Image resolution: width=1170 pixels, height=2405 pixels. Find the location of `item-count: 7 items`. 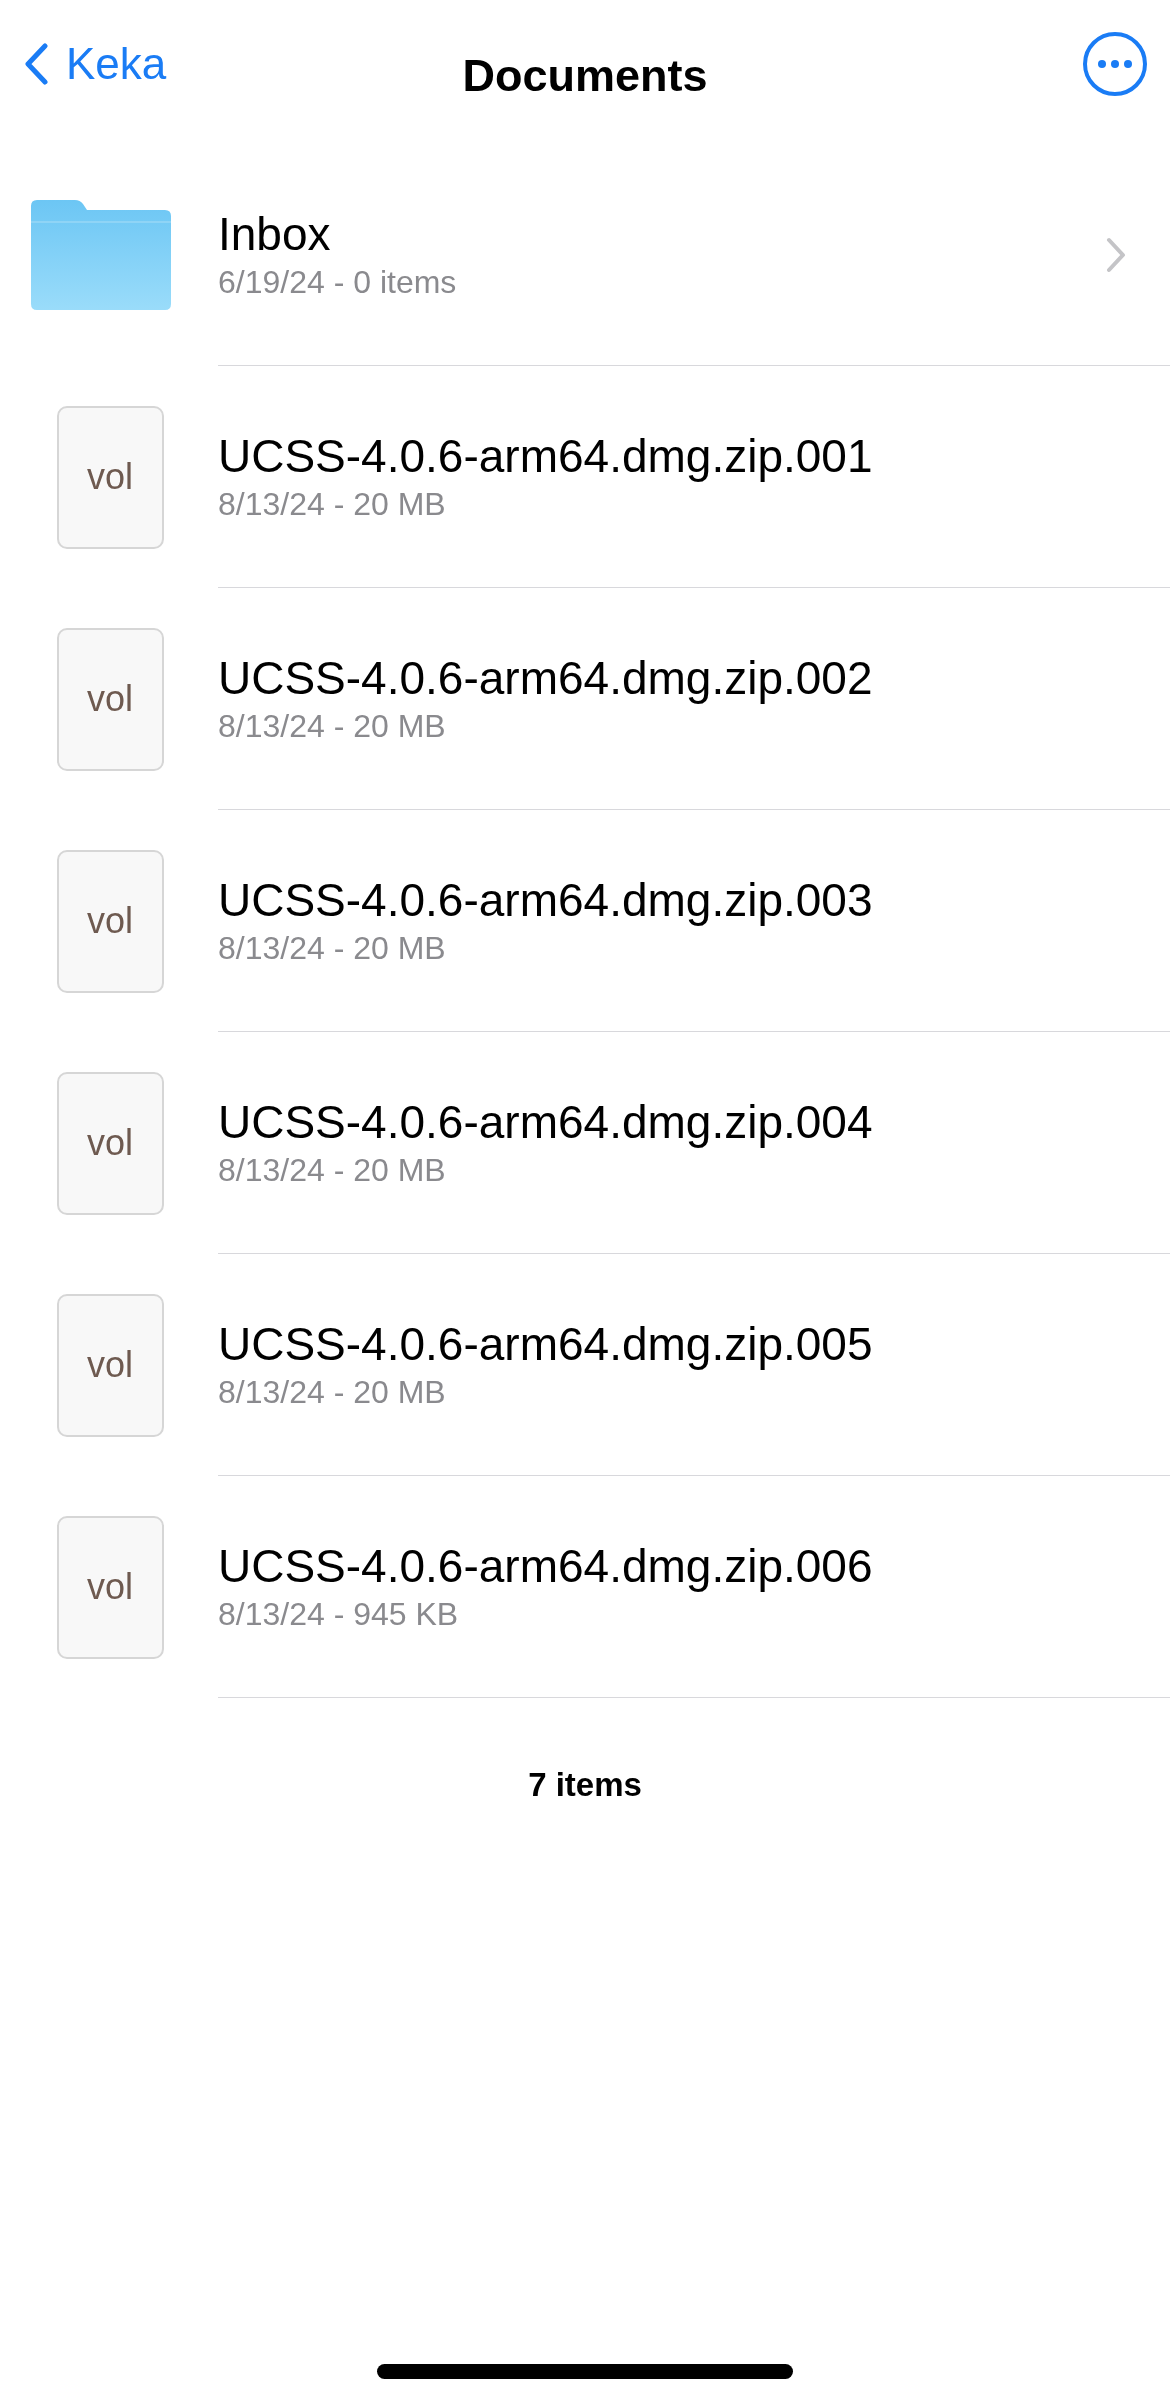

item-count: 7 items is located at coordinates (585, 1785).